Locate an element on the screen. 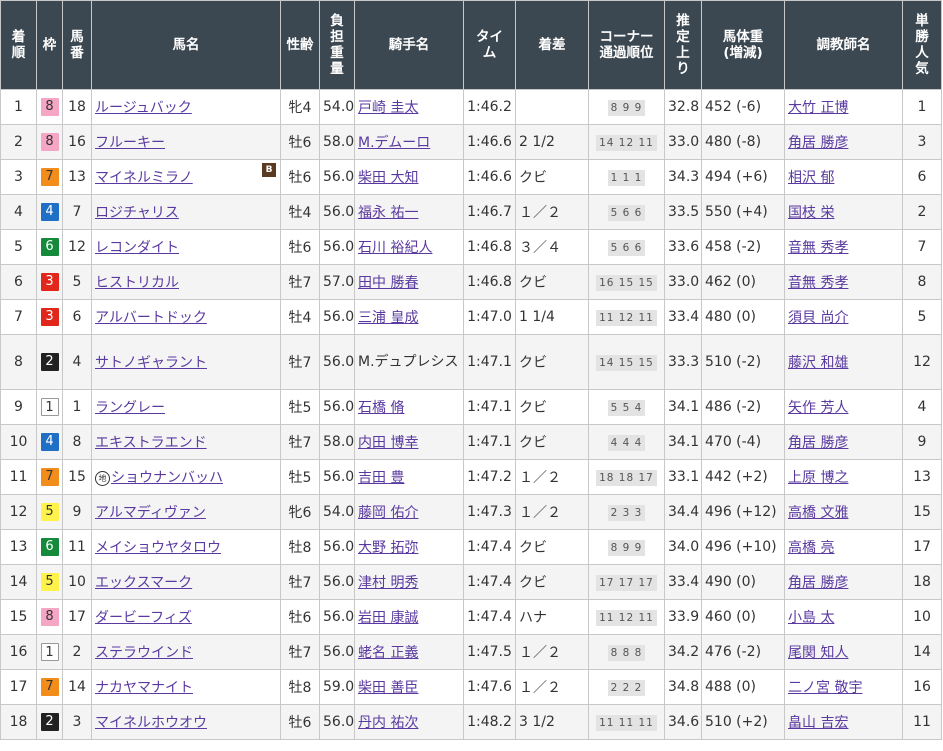  trainer-name-link: 大竹 正博 is located at coordinates (818, 108).